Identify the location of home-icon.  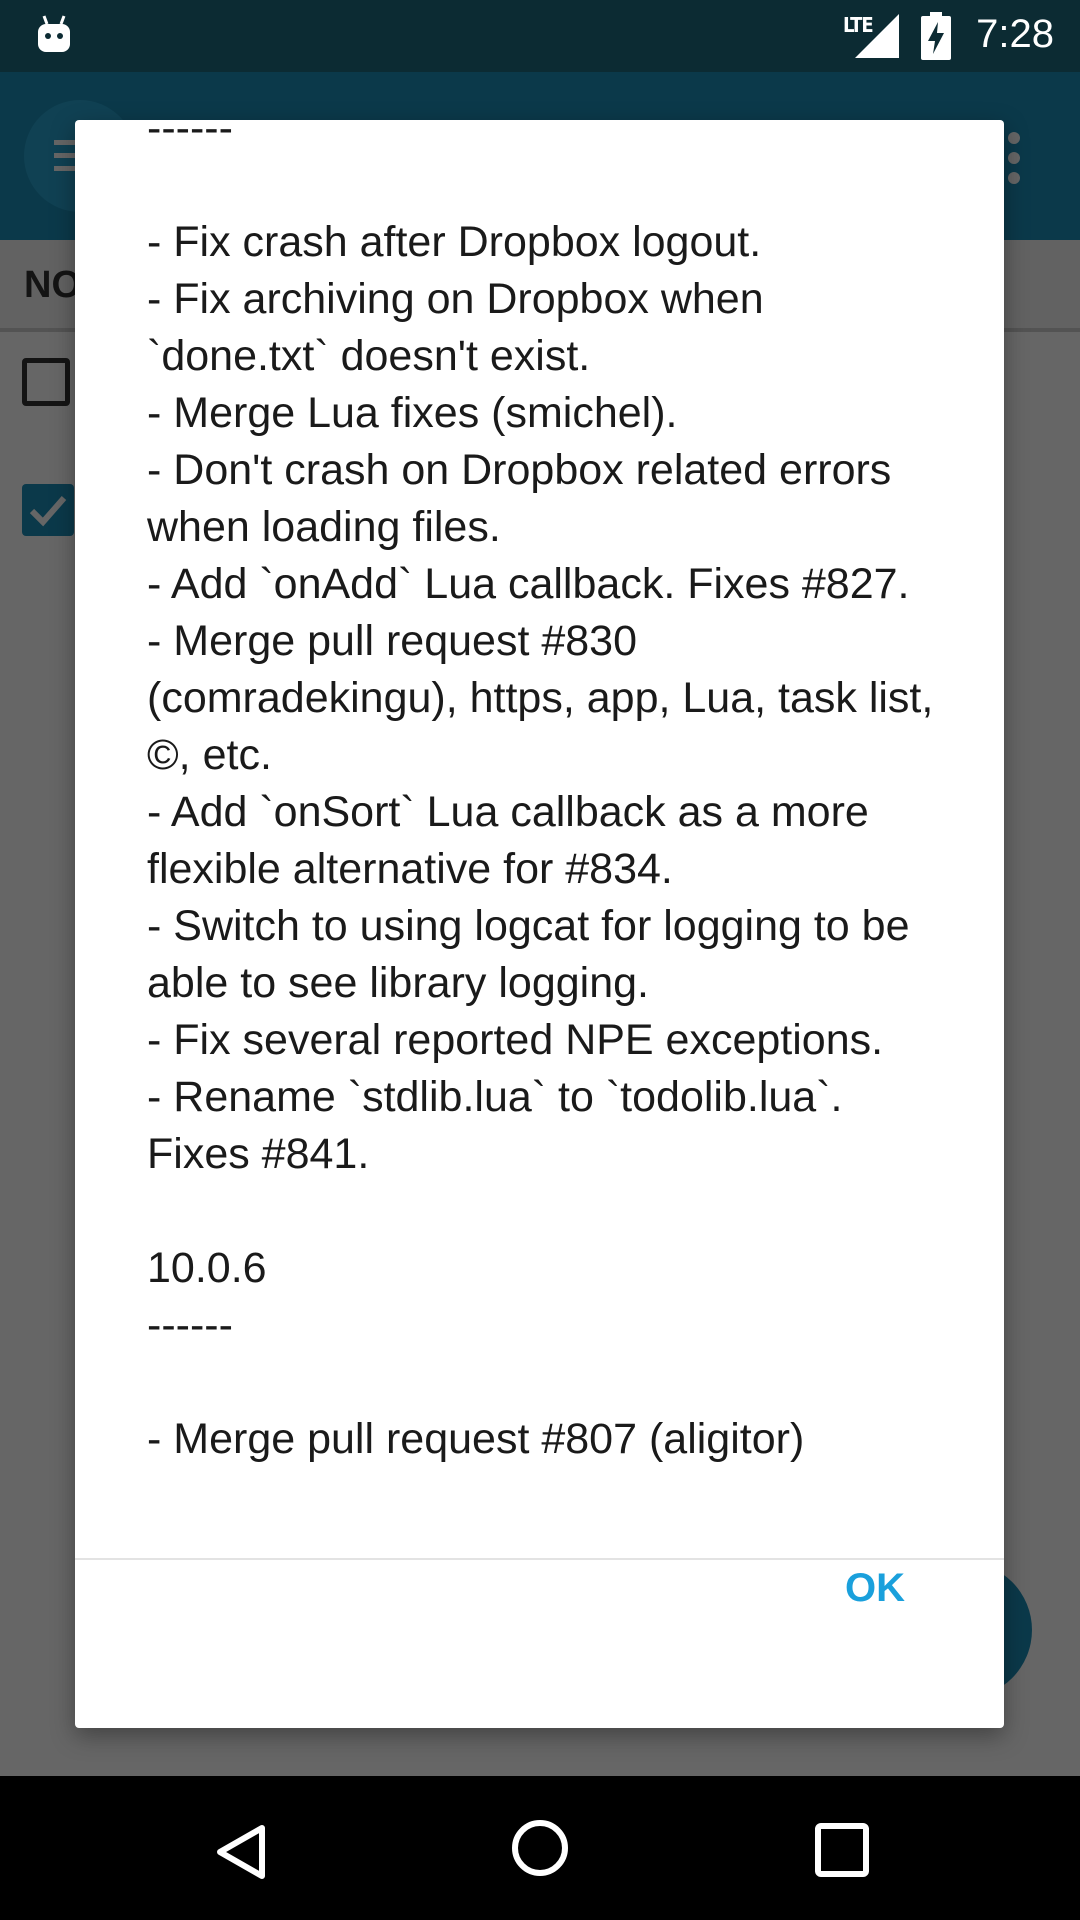
(540, 1848).